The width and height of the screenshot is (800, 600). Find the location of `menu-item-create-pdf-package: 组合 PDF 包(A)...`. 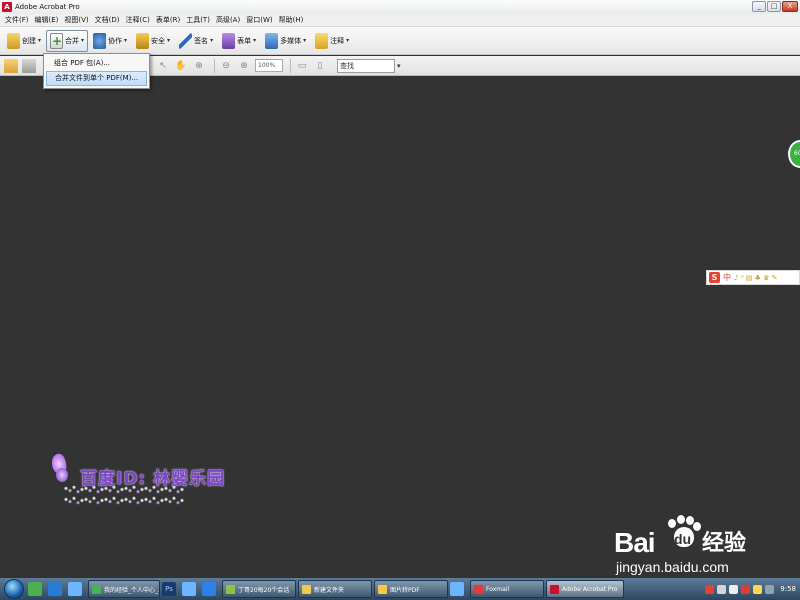

menu-item-create-pdf-package: 组合 PDF 包(A)... is located at coordinates (96, 63).